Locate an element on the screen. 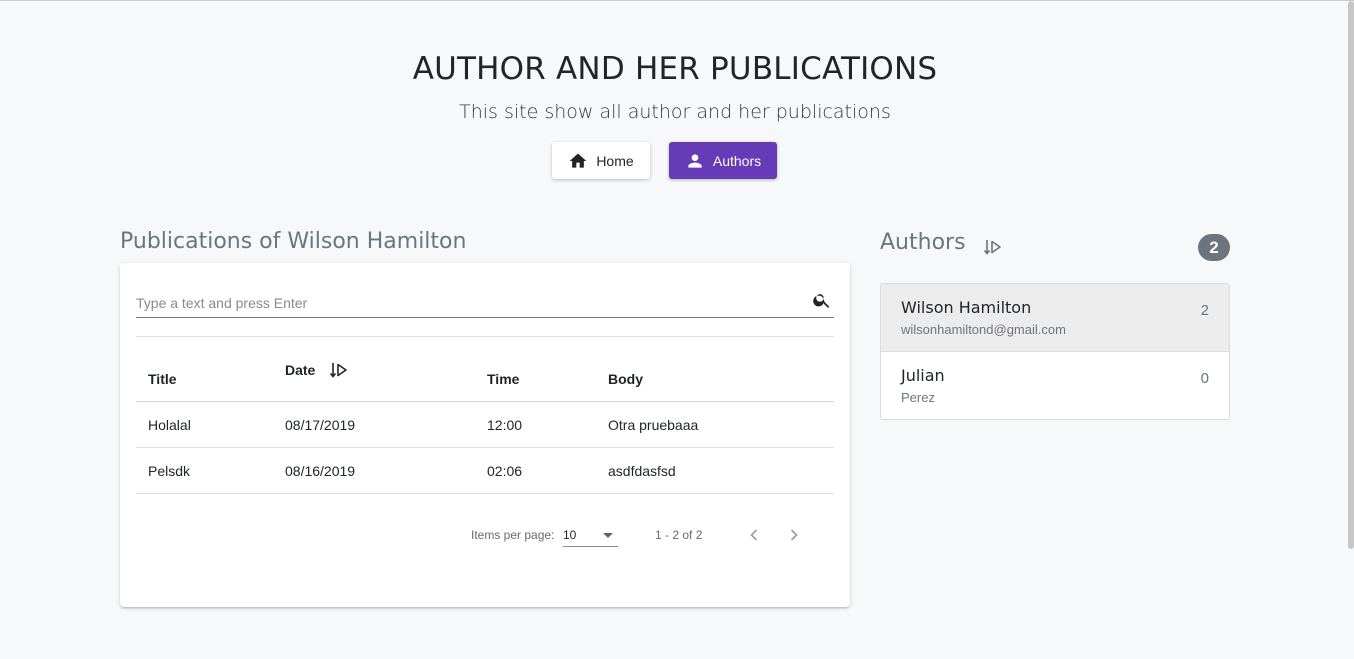 The image size is (1354, 659). paginator: Items per page: 10 1 - 2 of 2 is located at coordinates (485, 536).